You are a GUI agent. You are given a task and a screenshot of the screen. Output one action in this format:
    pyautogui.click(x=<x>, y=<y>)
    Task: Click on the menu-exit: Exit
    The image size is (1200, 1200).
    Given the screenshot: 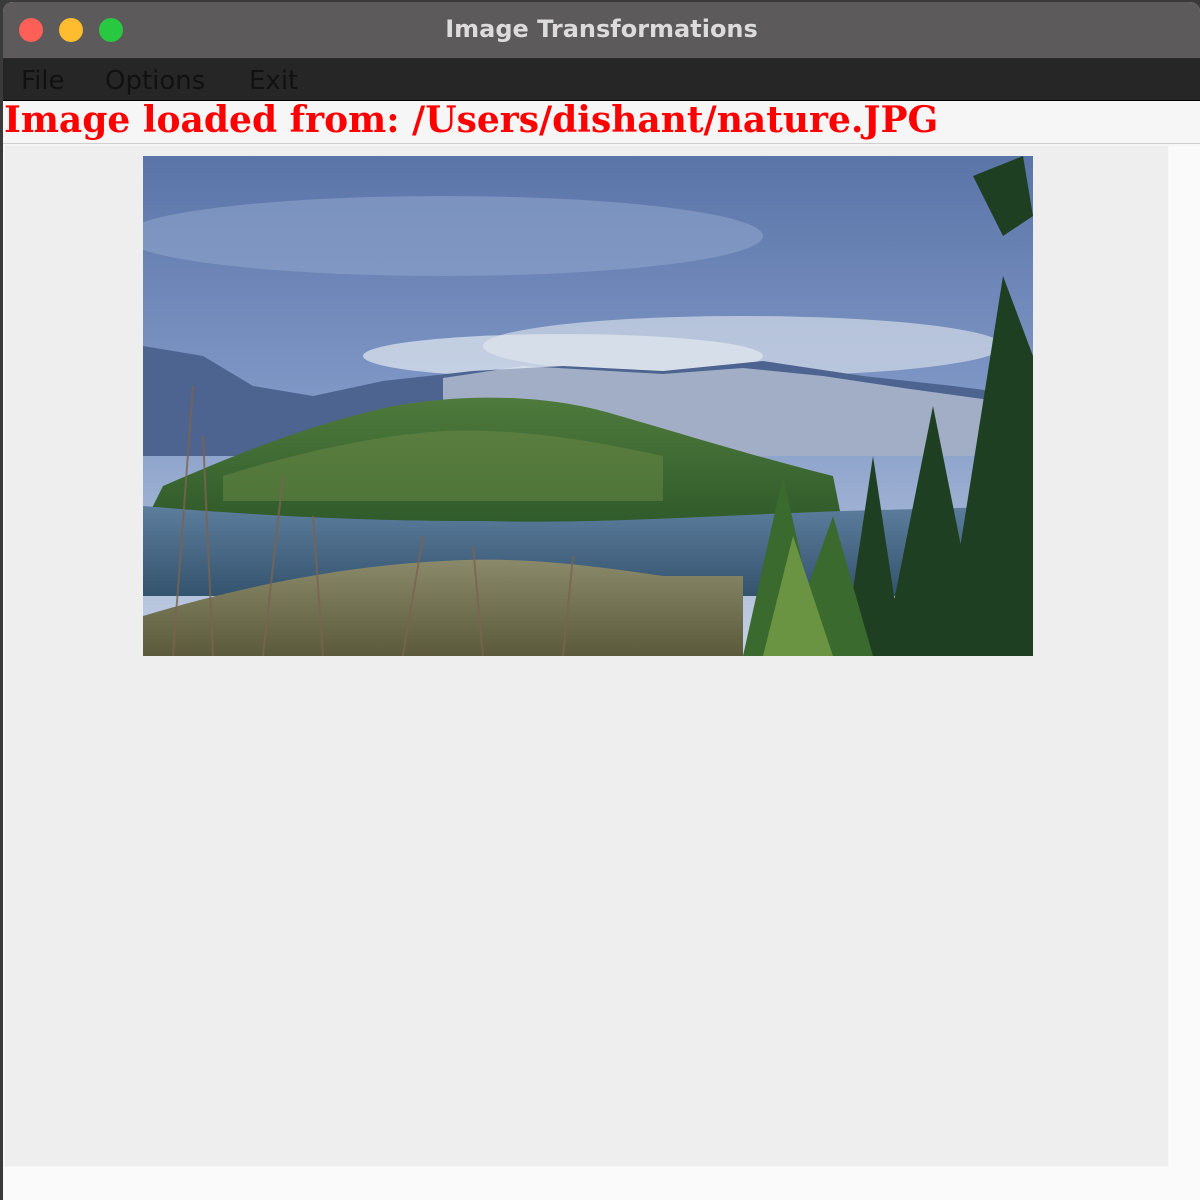 What is the action you would take?
    pyautogui.click(x=273, y=81)
    